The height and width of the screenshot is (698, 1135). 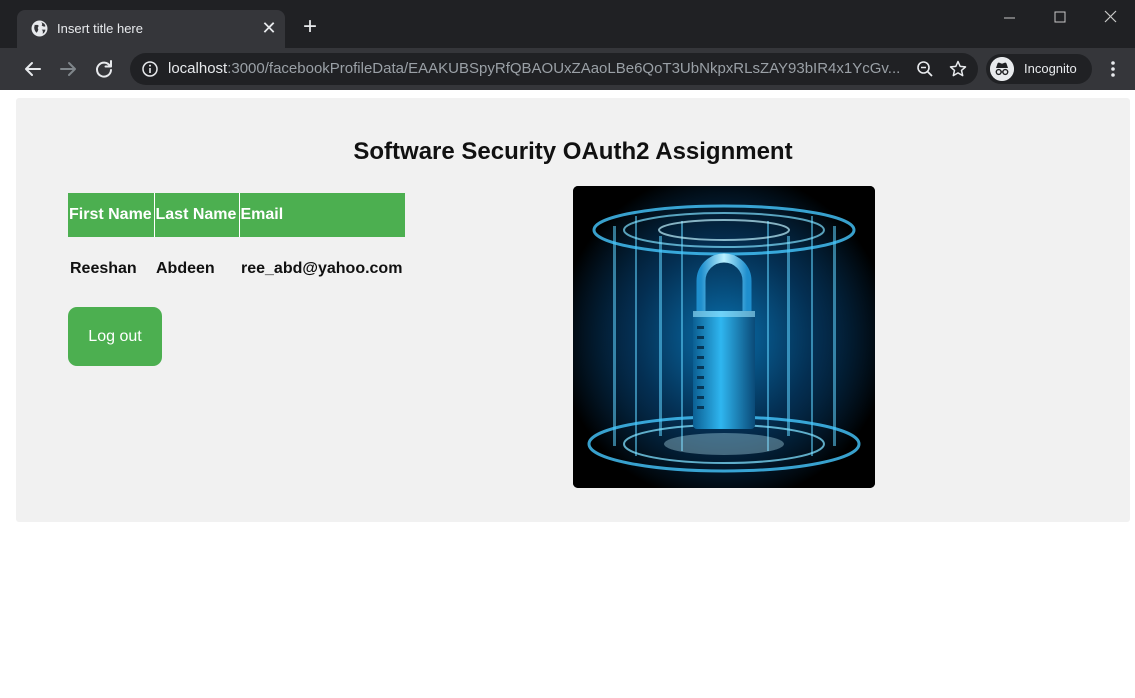 What do you see at coordinates (1010, 18) in the screenshot?
I see `minimize-icon` at bounding box center [1010, 18].